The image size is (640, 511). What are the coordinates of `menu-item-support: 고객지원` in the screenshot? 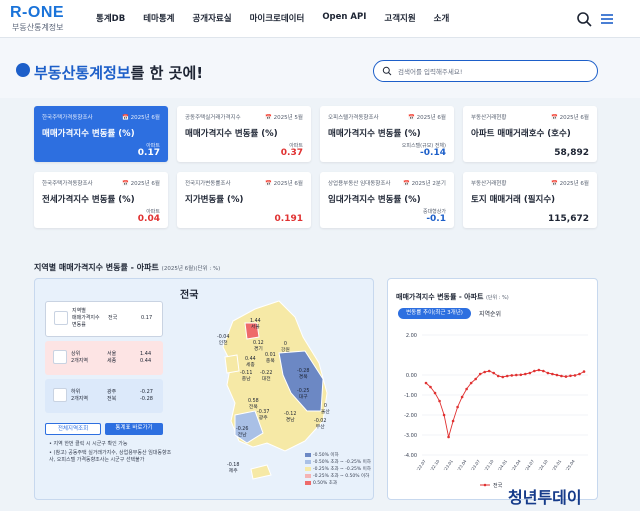 It's located at (399, 18).